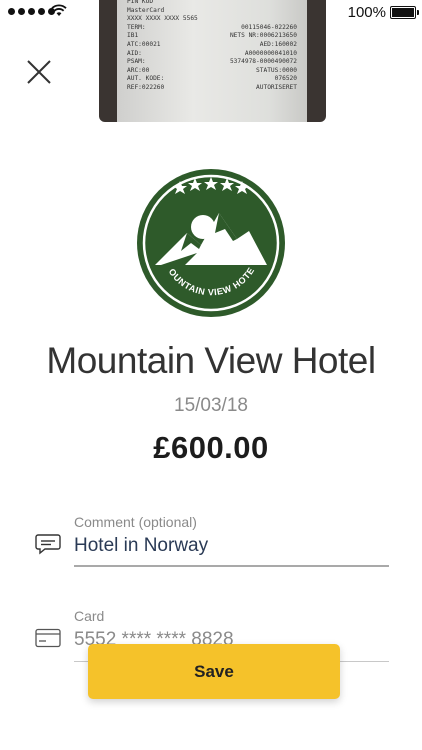 This screenshot has height=750, width=422. I want to click on merchant-name: Mountain View Hotel, so click(211, 360).